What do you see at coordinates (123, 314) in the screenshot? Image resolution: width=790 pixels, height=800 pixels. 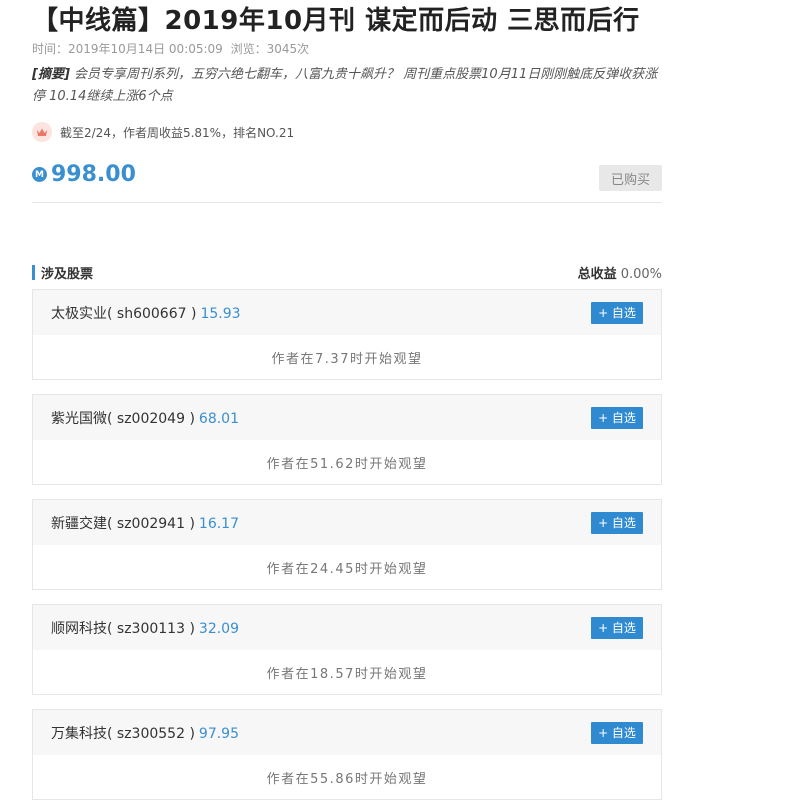 I see `stock-name: 太极实业( sh600667 )` at bounding box center [123, 314].